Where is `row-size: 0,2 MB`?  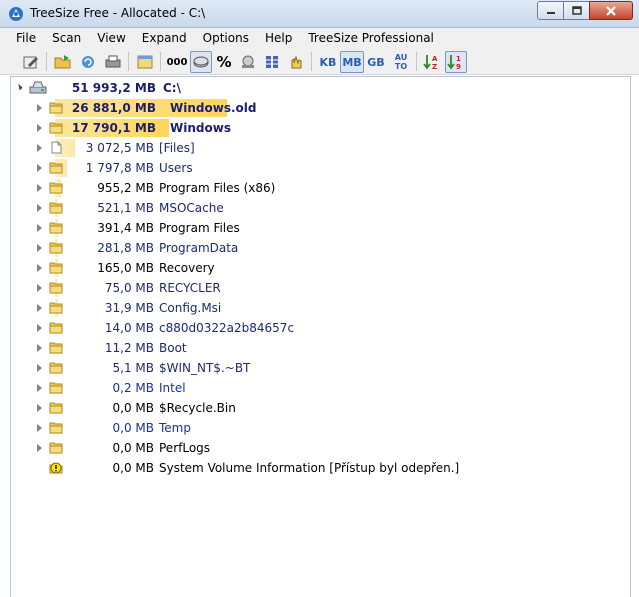 row-size: 0,2 MB is located at coordinates (133, 388).